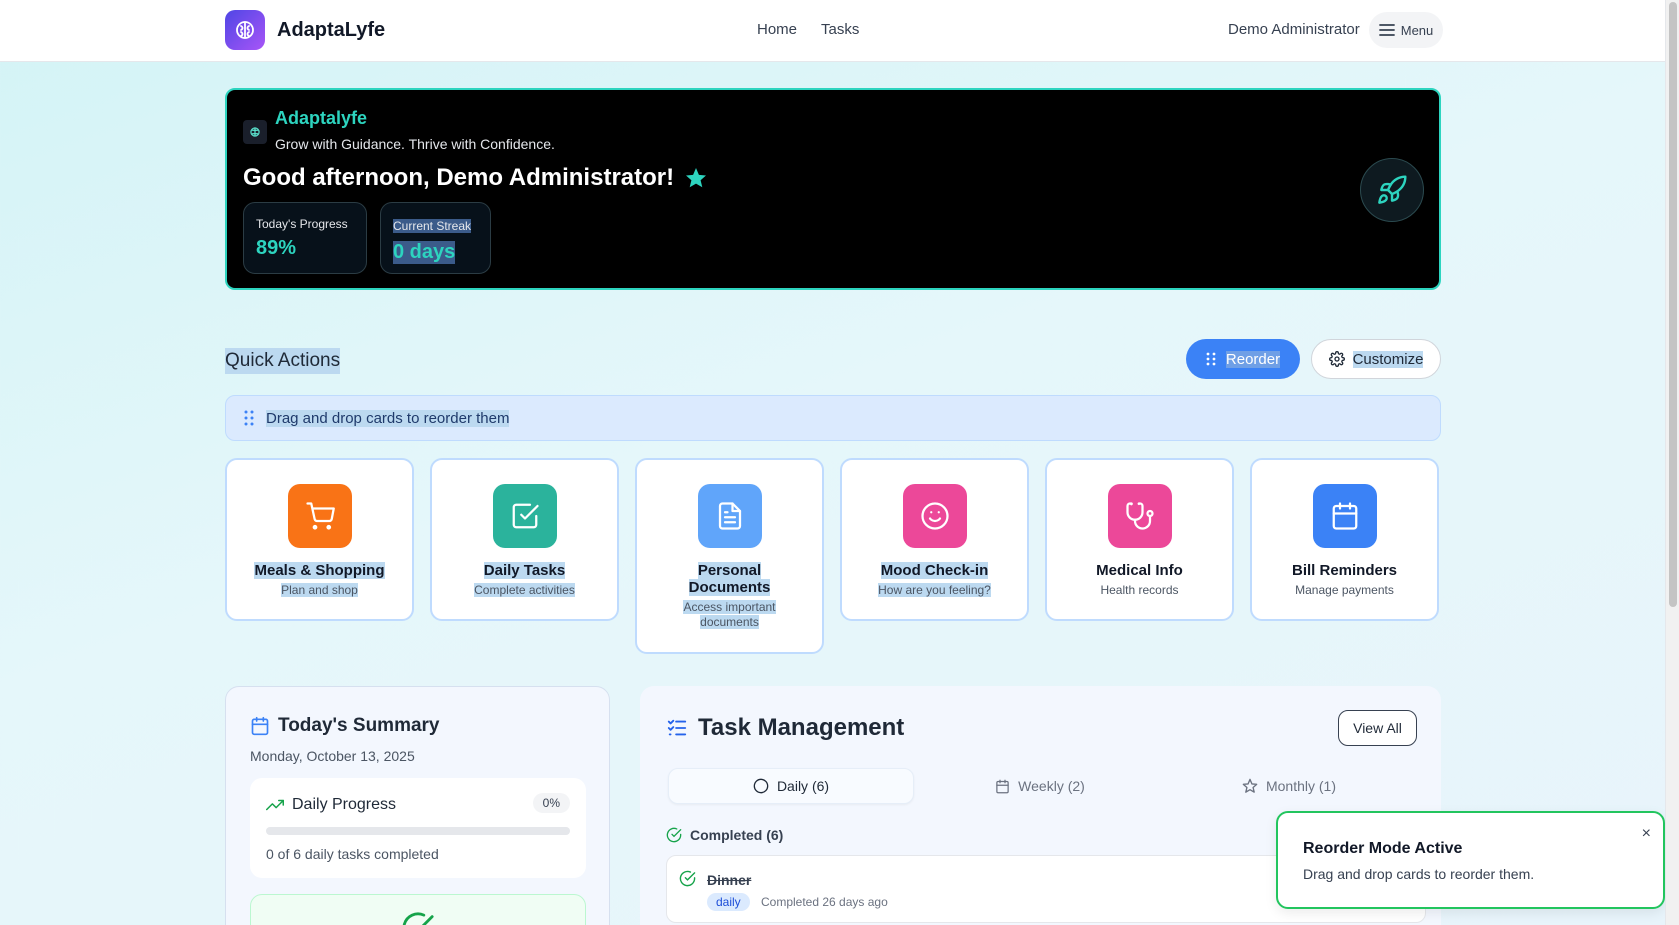 This screenshot has height=925, width=1679. Describe the element at coordinates (1419, 874) in the screenshot. I see `toast-message: Drag and drop cards to reorder them.` at that location.